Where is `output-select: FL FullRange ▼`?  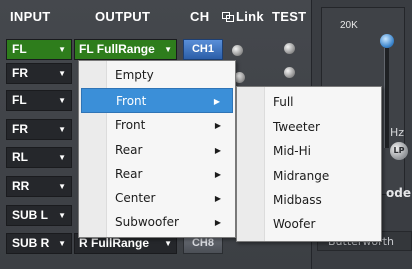 output-select: FL FullRange ▼ is located at coordinates (125, 49).